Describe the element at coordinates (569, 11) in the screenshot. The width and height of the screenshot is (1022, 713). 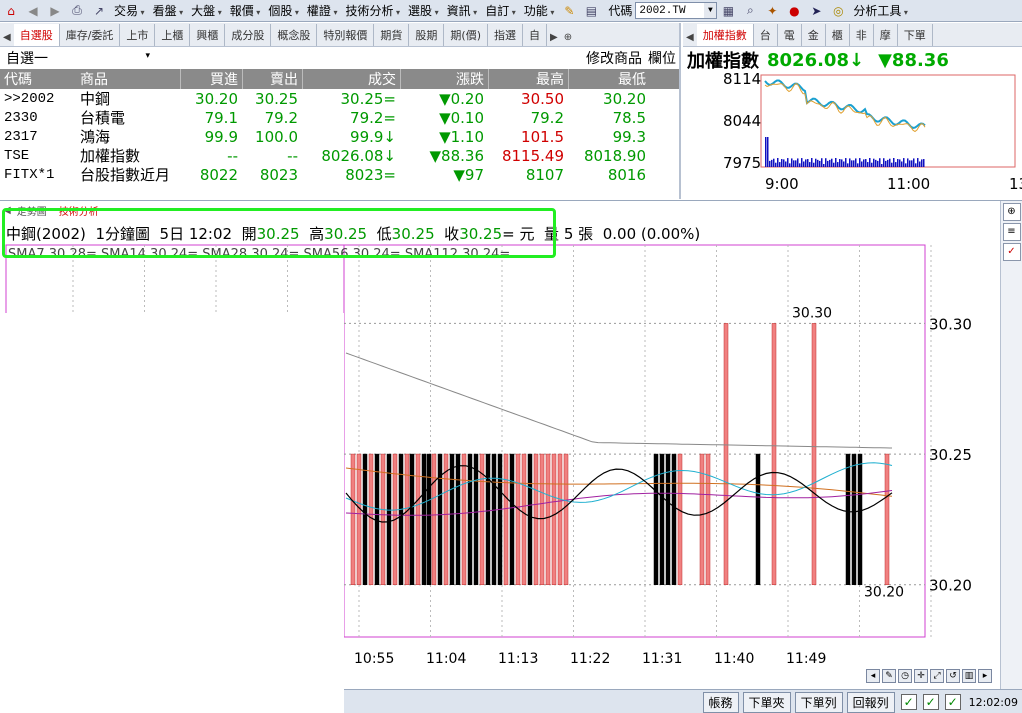
I see `pen-icon: ✎` at that location.